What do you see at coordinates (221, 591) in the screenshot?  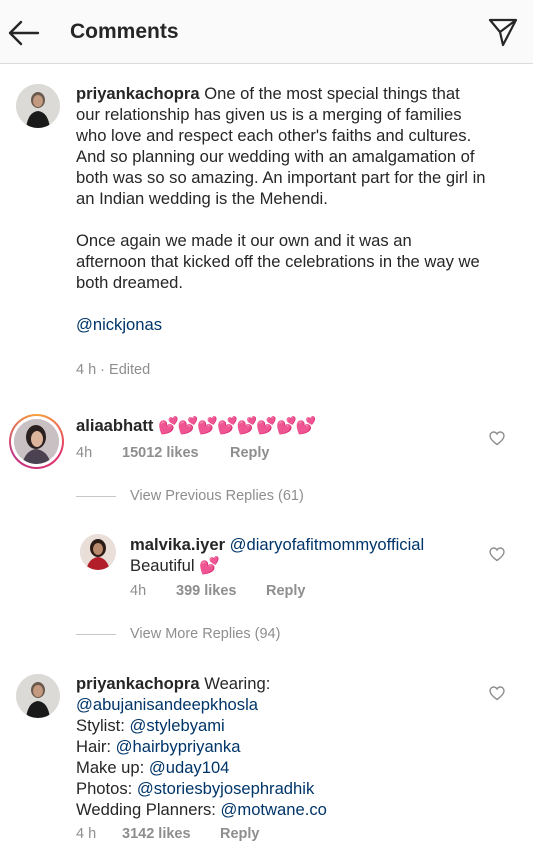 I see `likes-count: 399 likes` at bounding box center [221, 591].